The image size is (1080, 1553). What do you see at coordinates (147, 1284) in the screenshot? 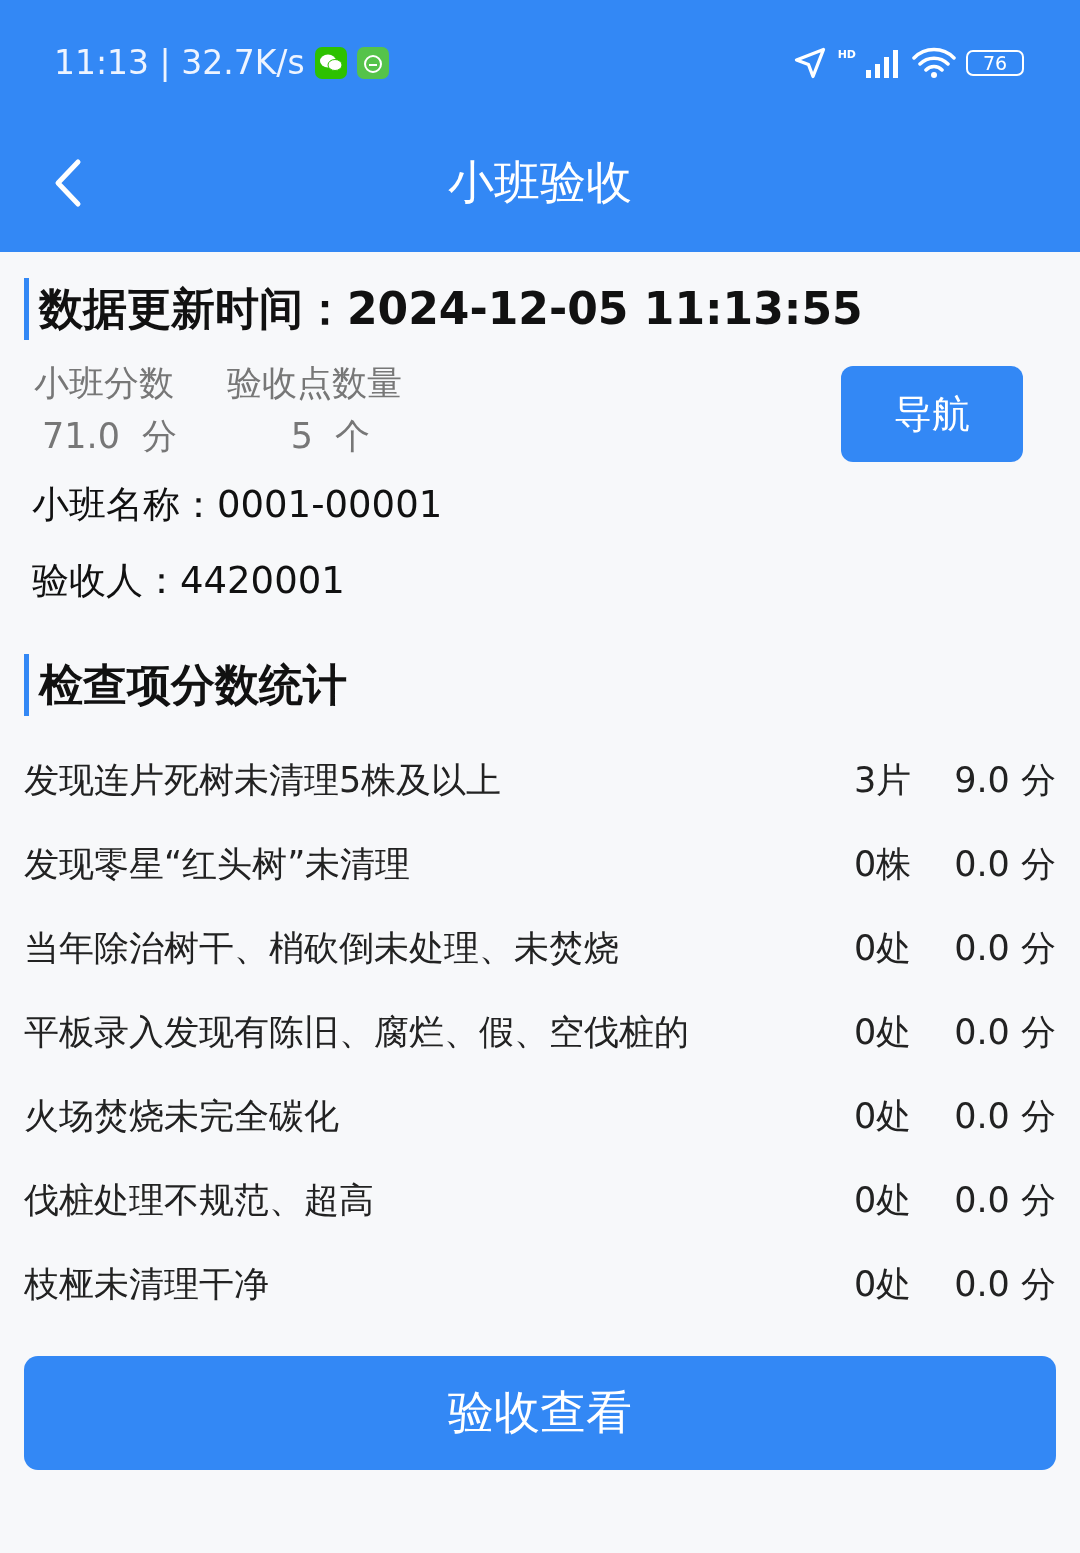
I see `item-name: 枝桠未清理干净` at bounding box center [147, 1284].